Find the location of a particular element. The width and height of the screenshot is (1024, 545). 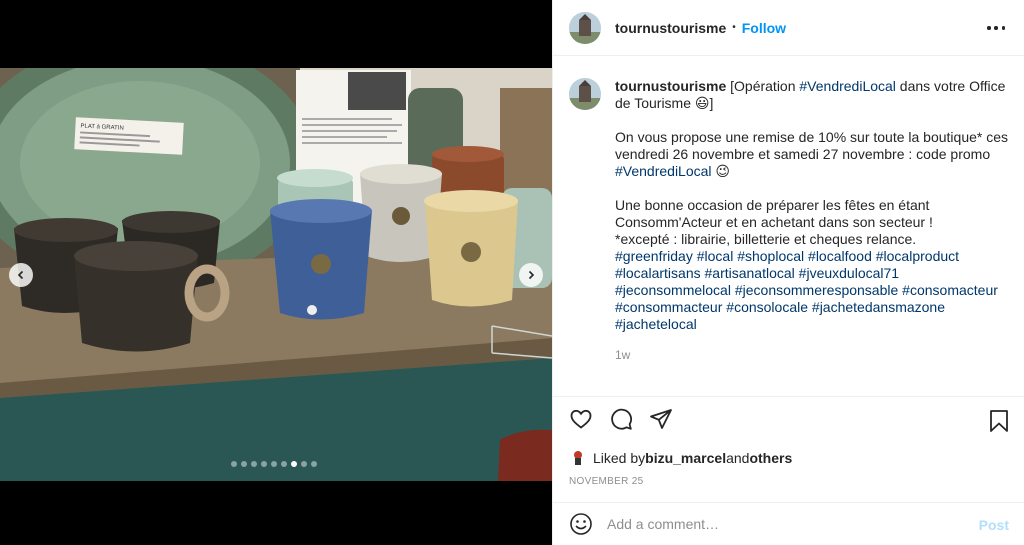

hashtag-link: #shoplocal is located at coordinates (770, 256).